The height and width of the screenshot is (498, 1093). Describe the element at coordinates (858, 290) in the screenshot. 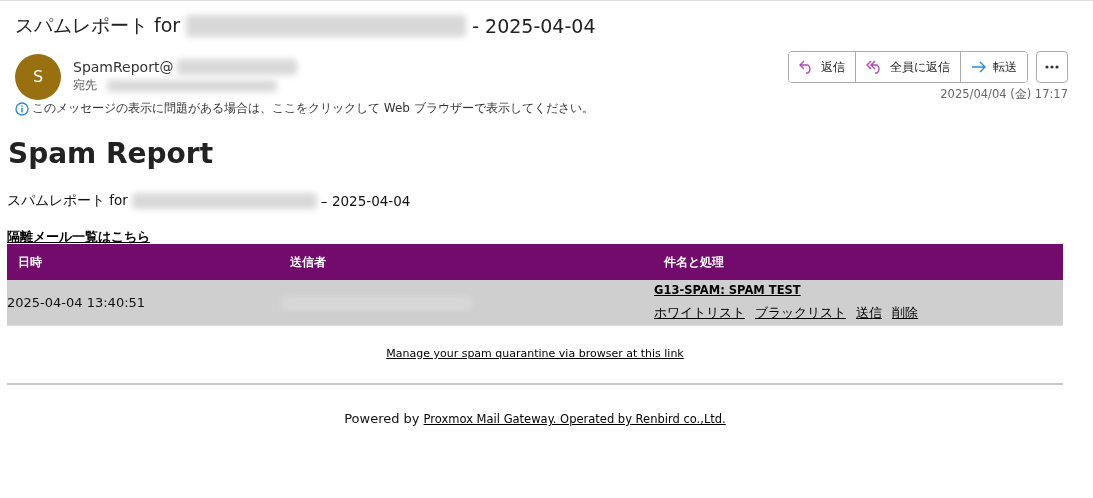

I see `subject-link: G13-SPAM: SPAM TEST` at that location.